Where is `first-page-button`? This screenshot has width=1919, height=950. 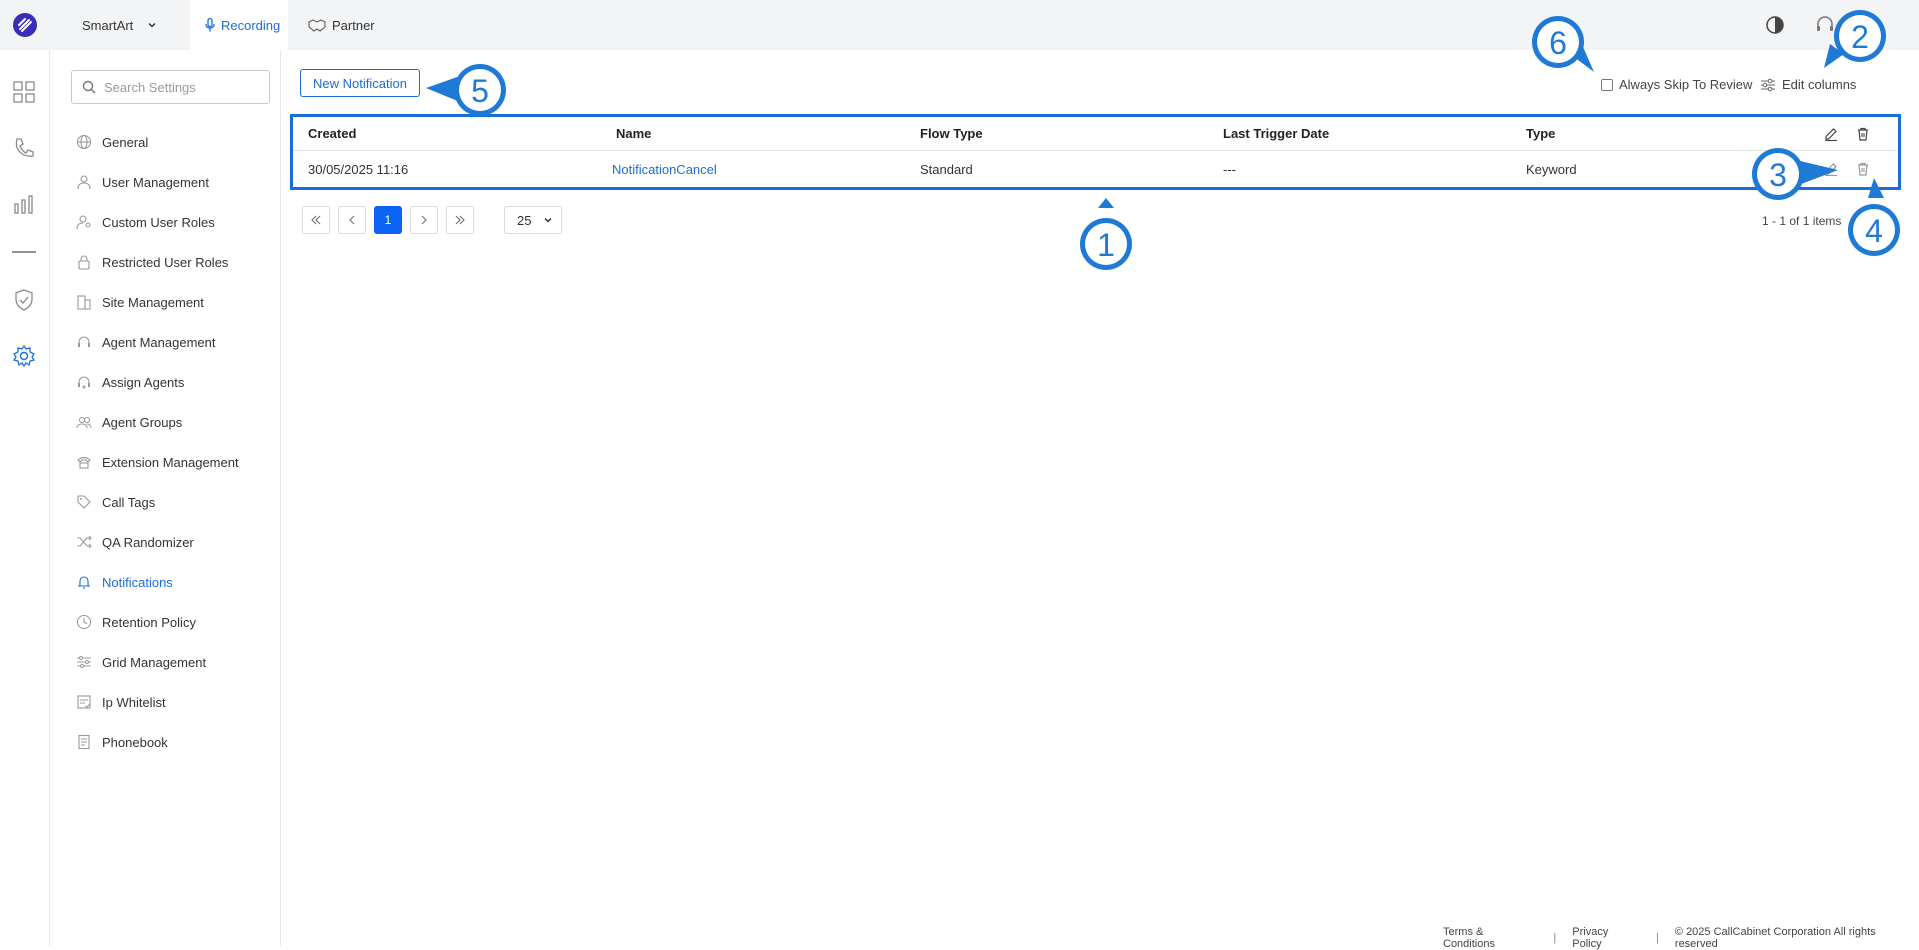 first-page-button is located at coordinates (316, 220).